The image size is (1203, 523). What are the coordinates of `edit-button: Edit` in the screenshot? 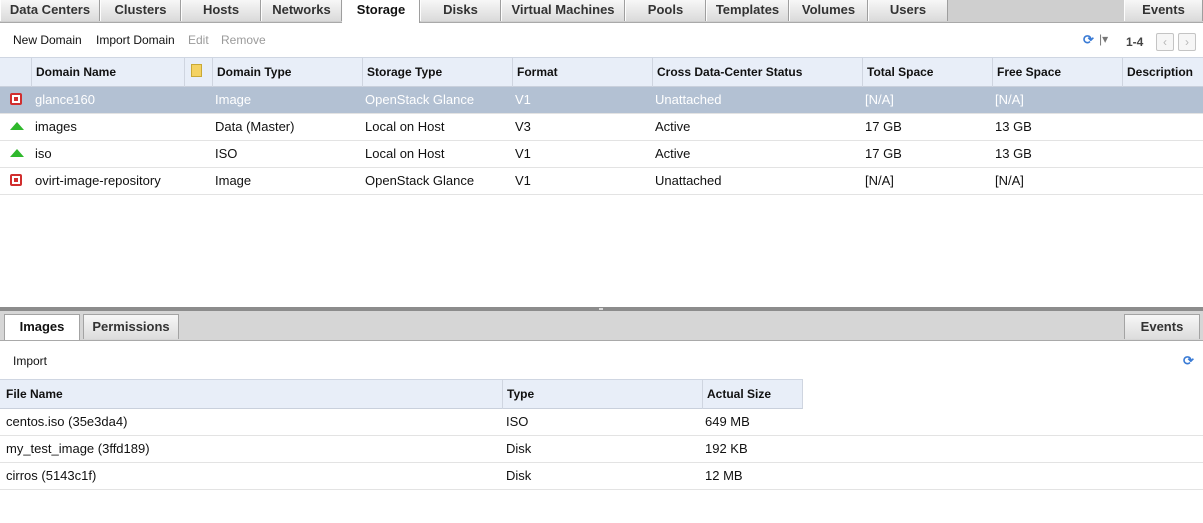 It's located at (198, 40).